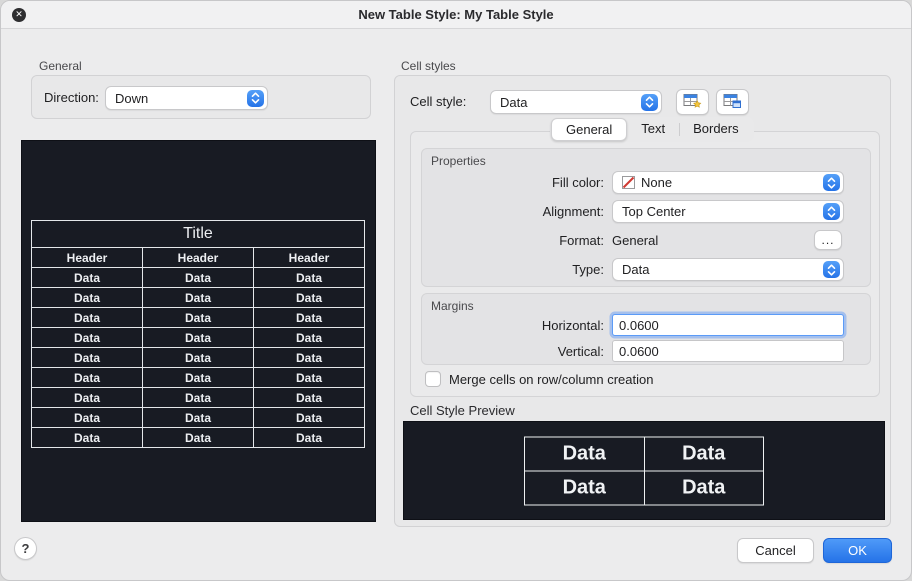  Describe the element at coordinates (857, 550) in the screenshot. I see `ok-button: OK` at that location.